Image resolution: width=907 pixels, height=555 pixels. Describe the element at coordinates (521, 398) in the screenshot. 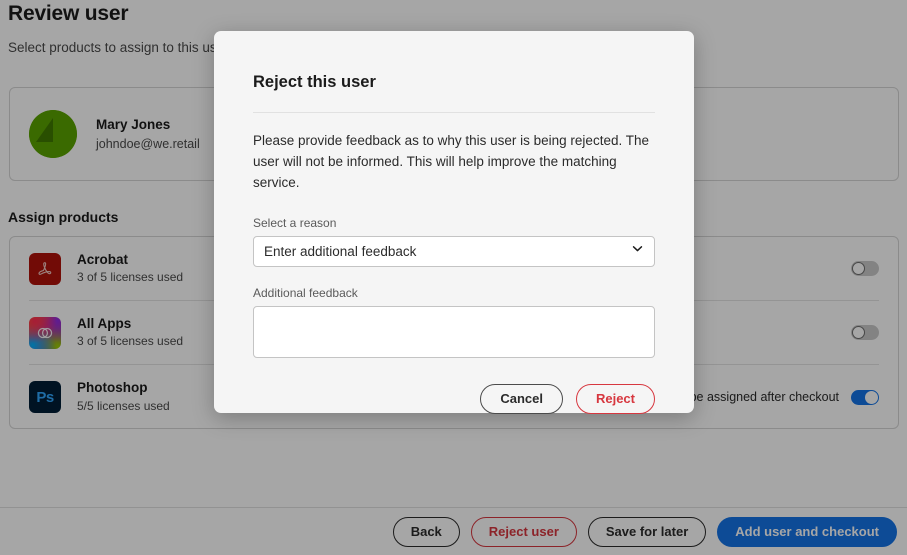

I see `cancel-button: Cancel` at that location.